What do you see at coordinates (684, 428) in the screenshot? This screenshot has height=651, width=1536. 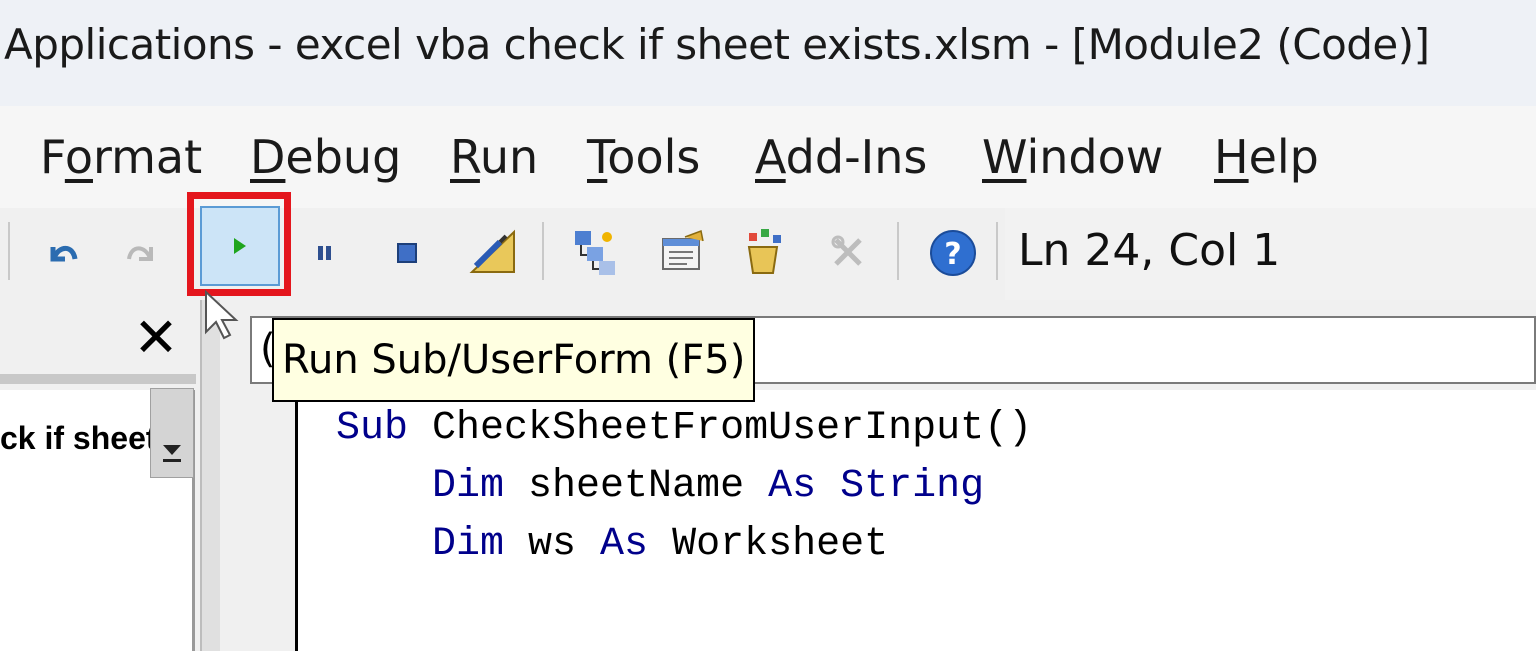 I see `code-line: Sub CheckSheetFromUserInput()` at bounding box center [684, 428].